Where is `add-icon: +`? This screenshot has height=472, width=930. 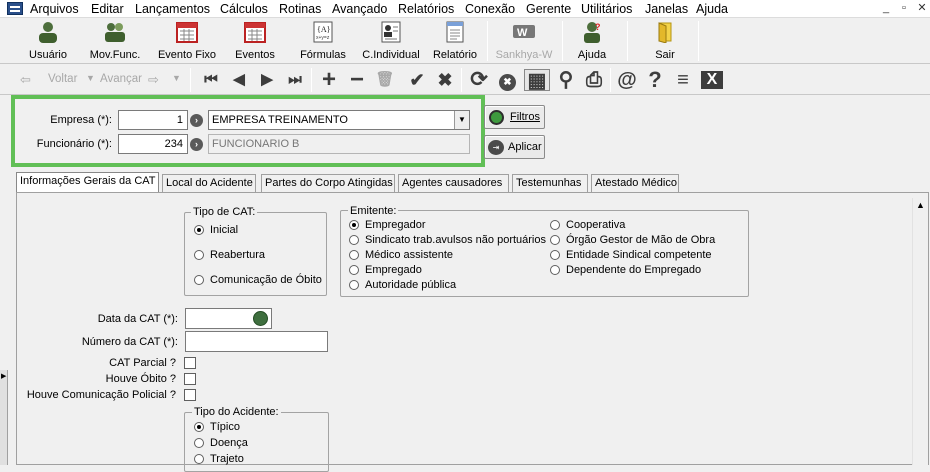 add-icon: + is located at coordinates (329, 80).